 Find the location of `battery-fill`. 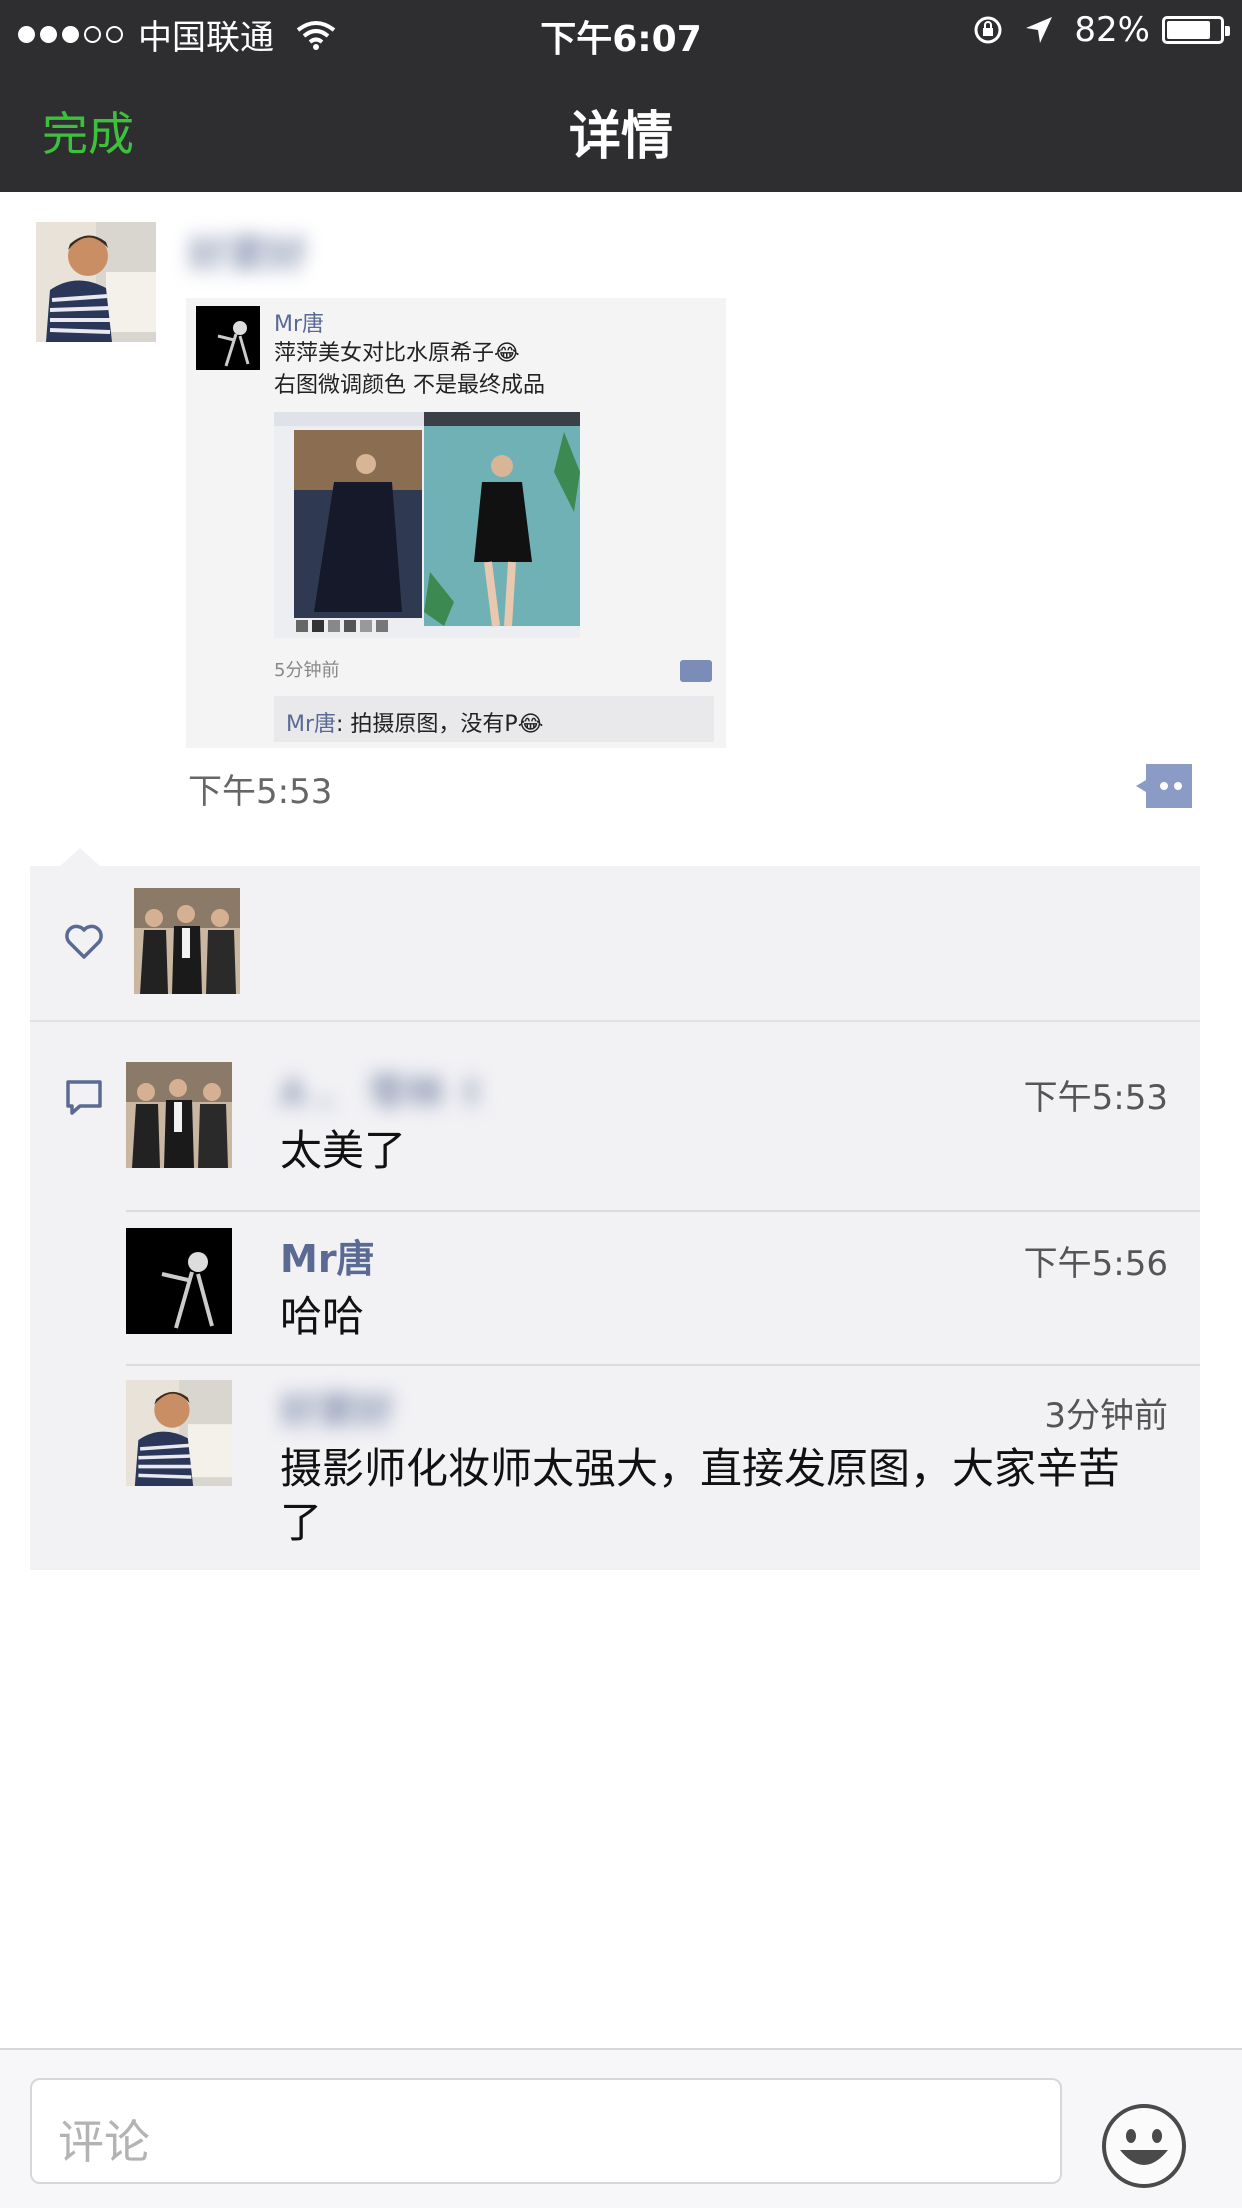

battery-fill is located at coordinates (1188, 30).